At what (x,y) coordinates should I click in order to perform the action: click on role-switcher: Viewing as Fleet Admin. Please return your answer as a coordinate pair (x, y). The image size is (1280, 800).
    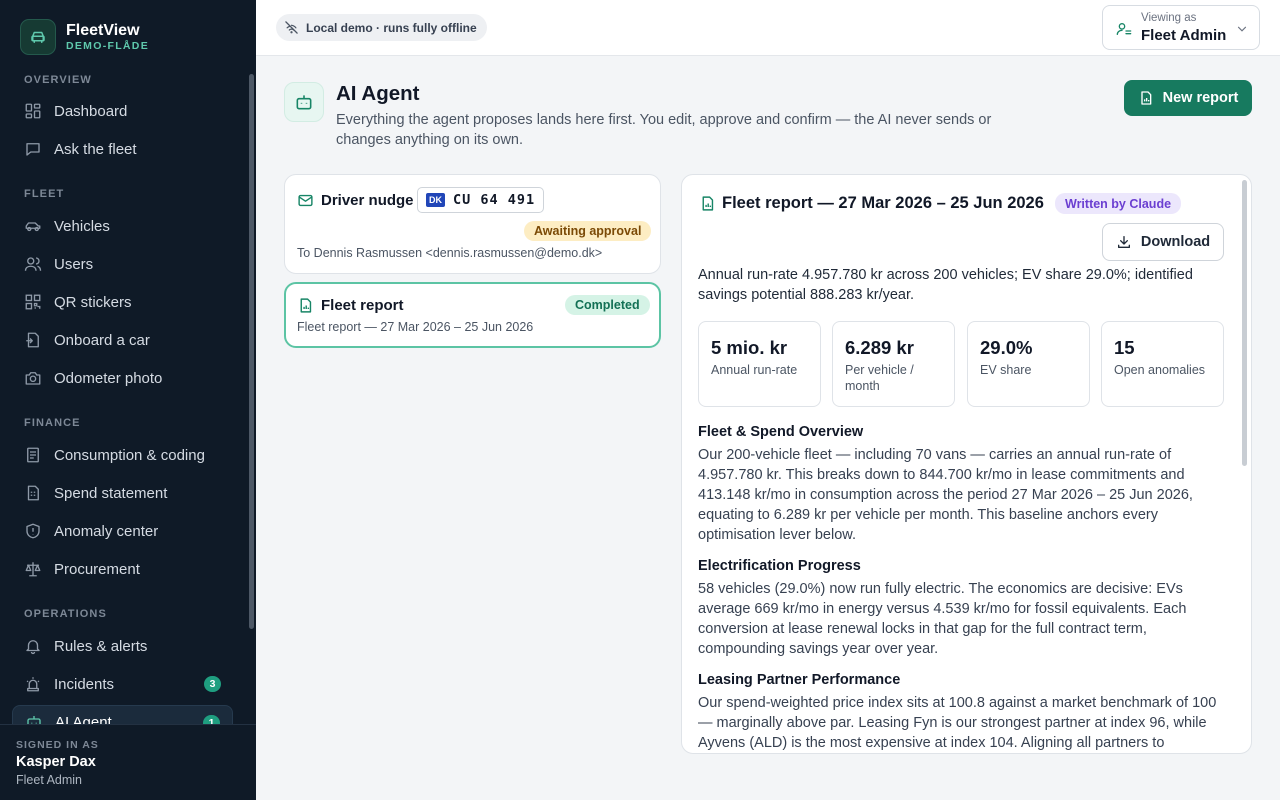
    Looking at the image, I should click on (1181, 27).